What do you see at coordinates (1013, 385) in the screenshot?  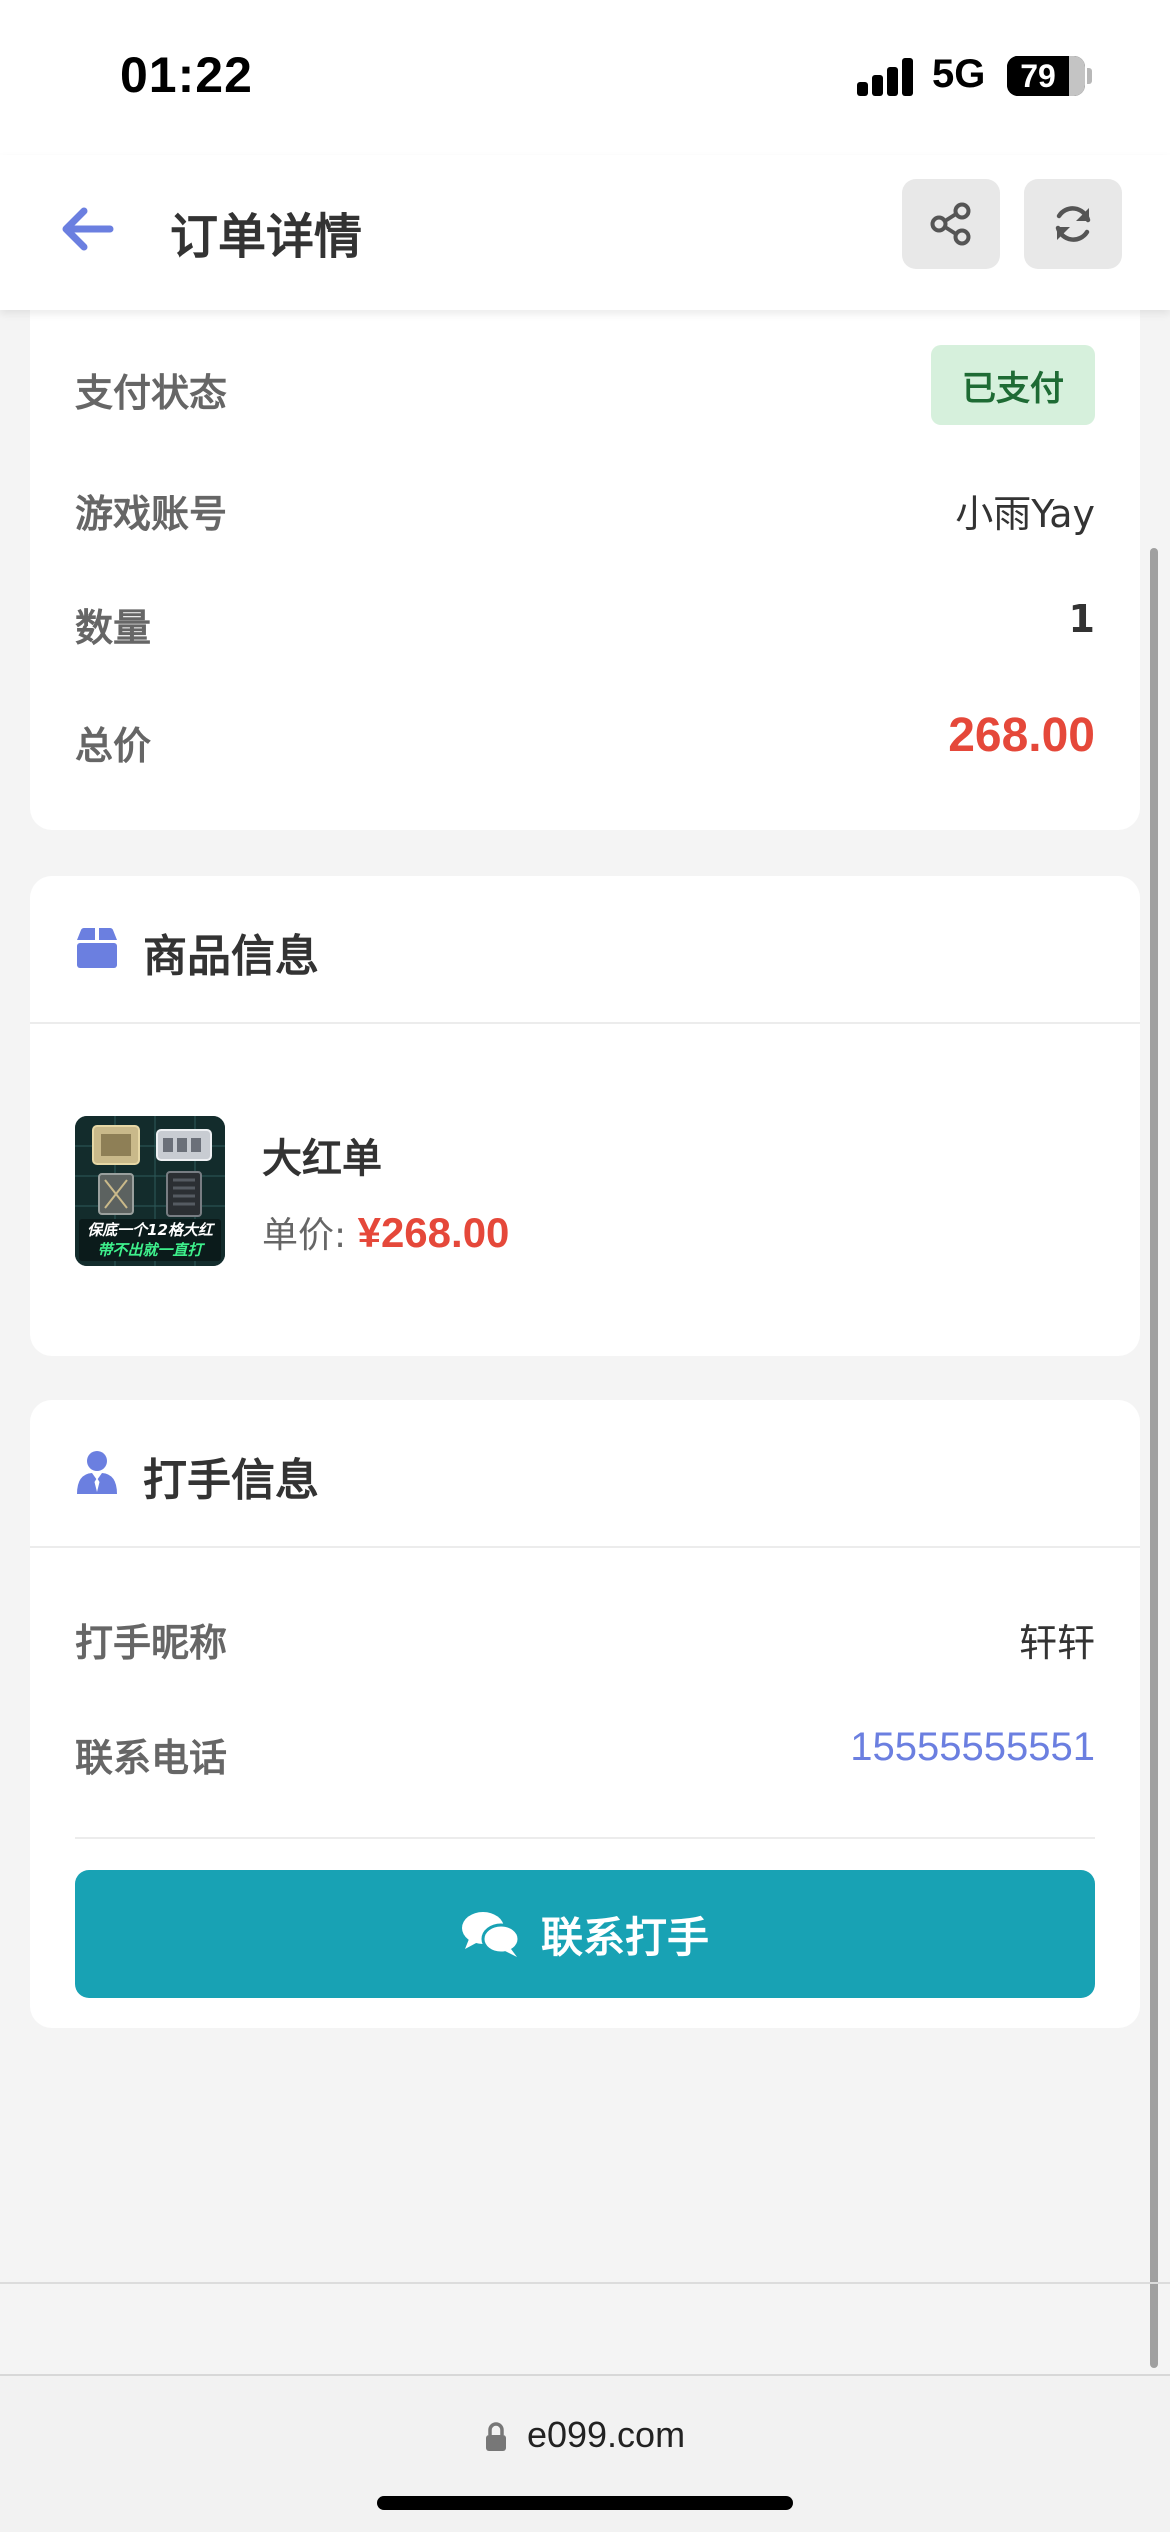 I see `status-badge: 已支付` at bounding box center [1013, 385].